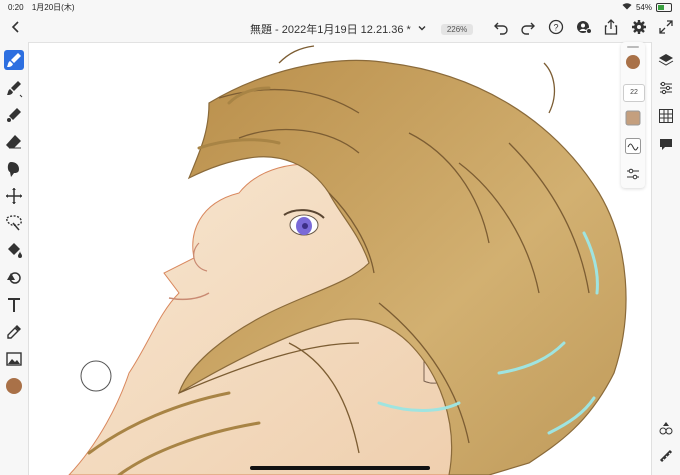  Describe the element at coordinates (53, 7) in the screenshot. I see `status-date: 1月20日(木)` at that location.